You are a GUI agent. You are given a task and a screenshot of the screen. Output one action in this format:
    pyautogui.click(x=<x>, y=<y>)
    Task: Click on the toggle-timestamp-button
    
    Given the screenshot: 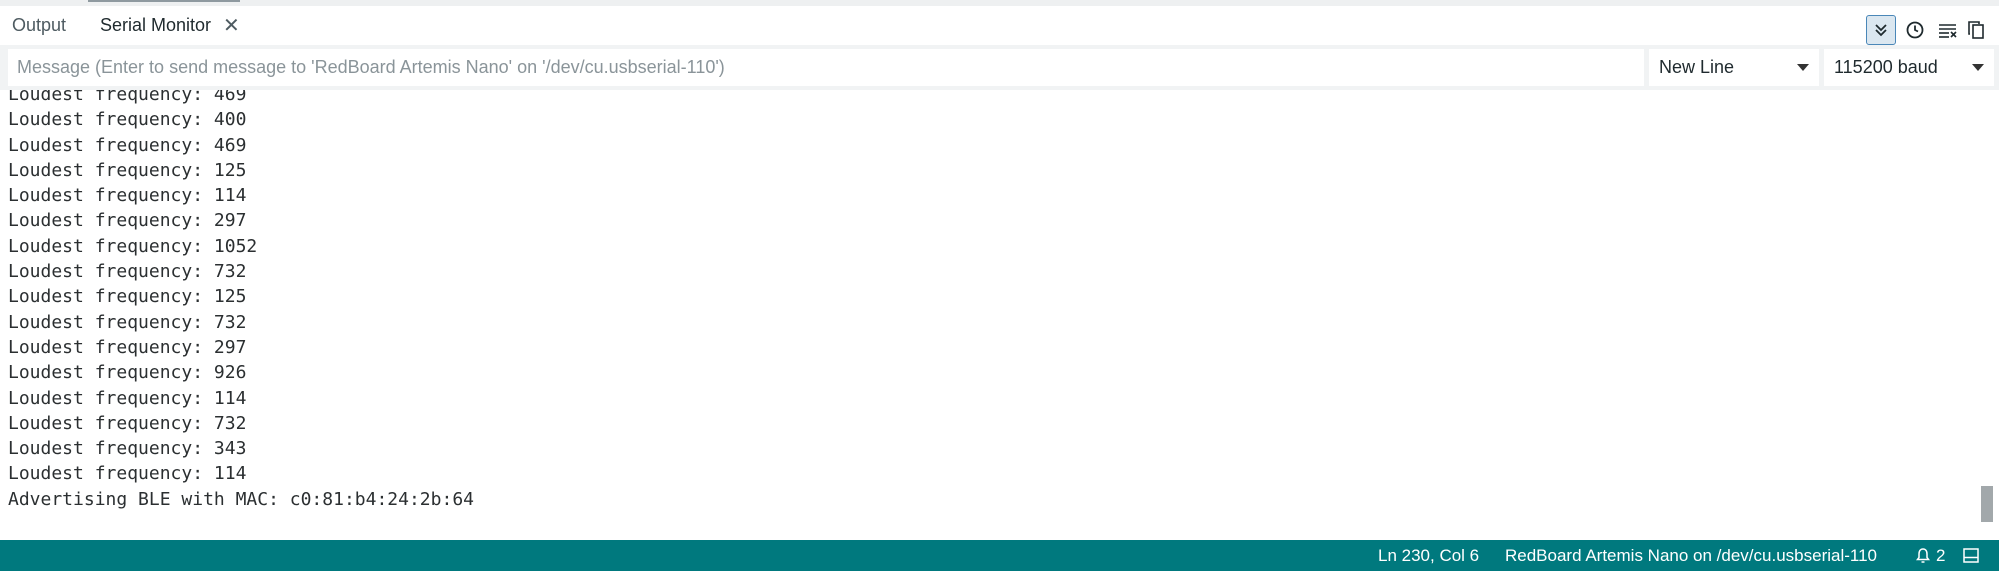 What is the action you would take?
    pyautogui.click(x=1915, y=30)
    